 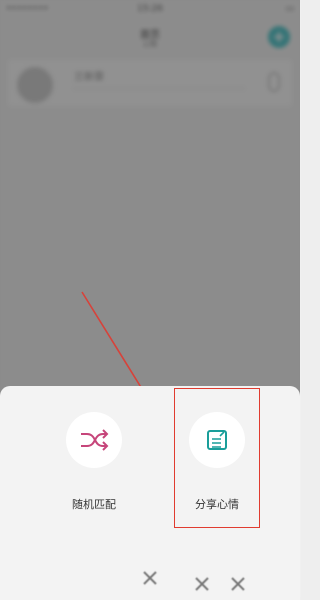 I want to click on shuffle-icon, so click(x=94, y=440).